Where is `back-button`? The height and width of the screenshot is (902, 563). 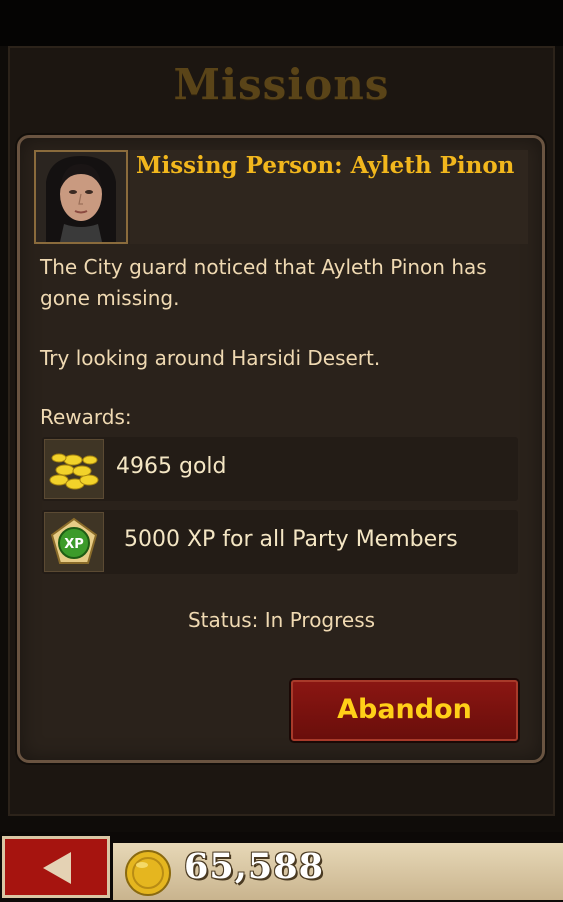
back-button is located at coordinates (56, 867).